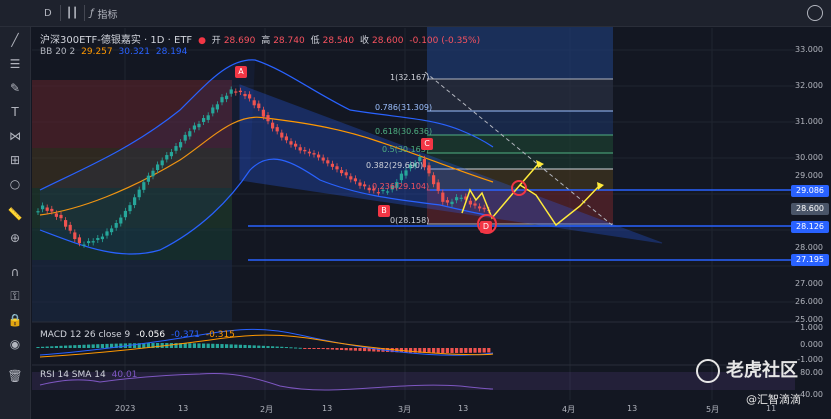 The width and height of the screenshot is (831, 419). Describe the element at coordinates (115, 52) in the screenshot. I see `bb-legend: BB 20 2 29.257 30.321 28.194` at that location.